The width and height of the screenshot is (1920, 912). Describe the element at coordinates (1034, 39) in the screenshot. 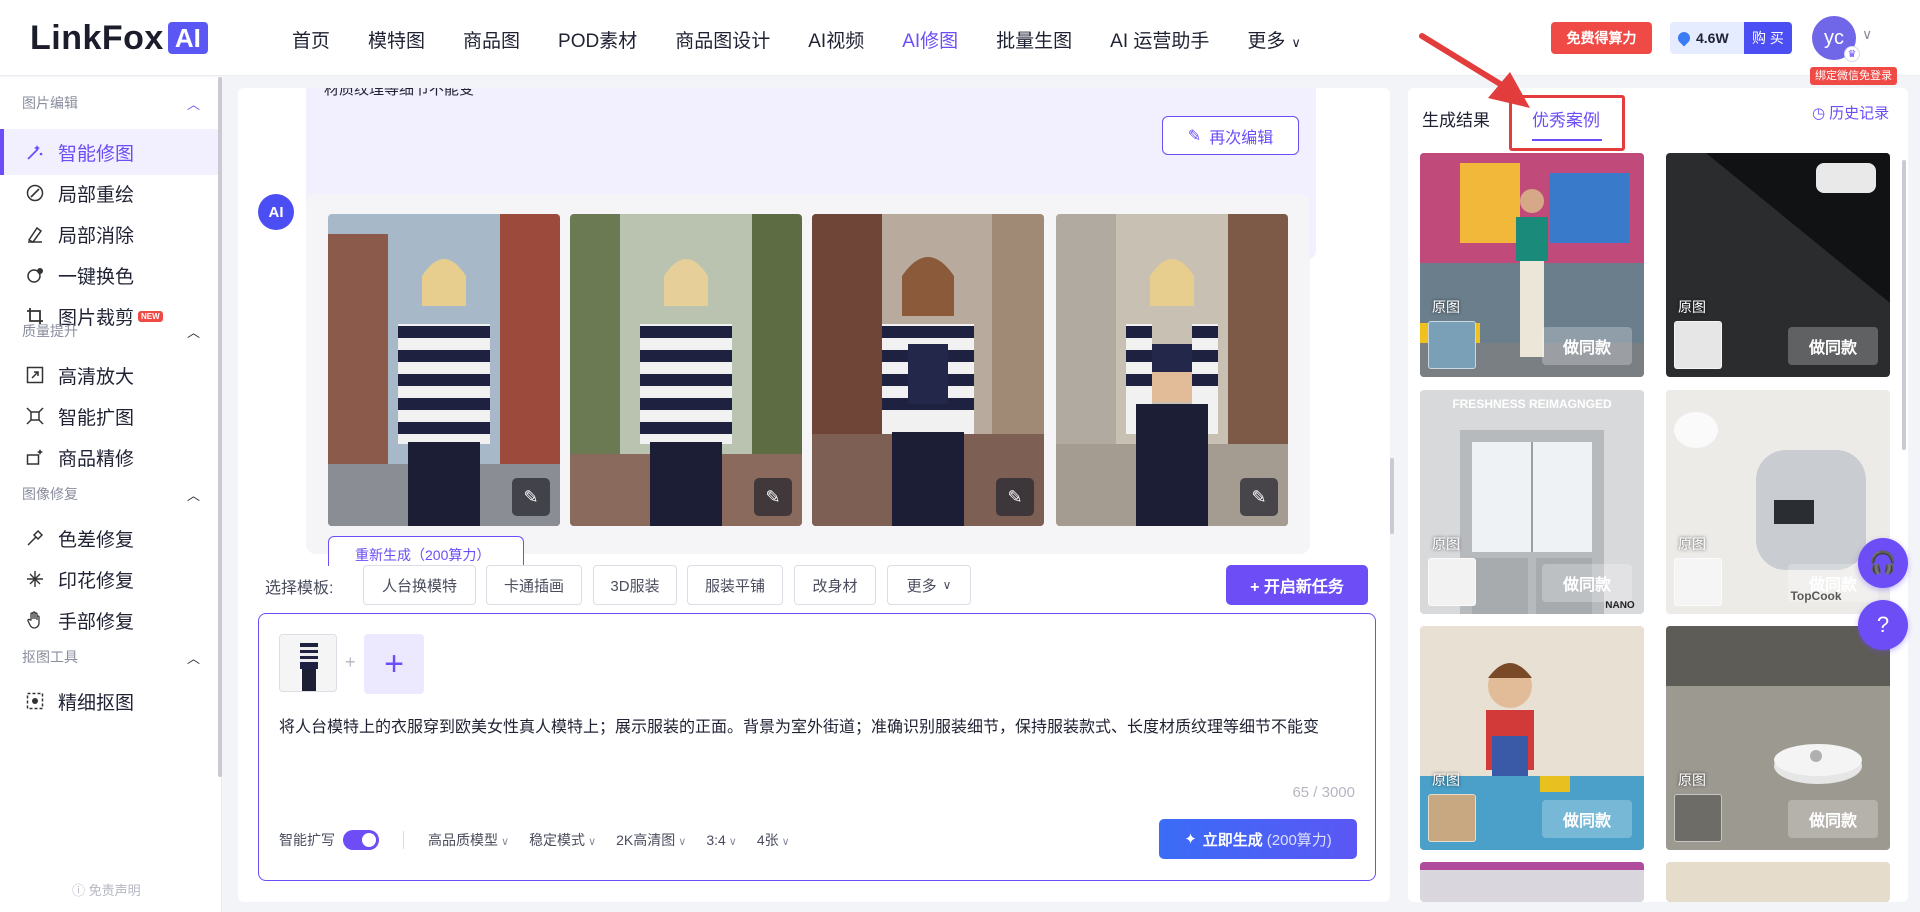

I see `nav-item-batch: 批量生图` at that location.